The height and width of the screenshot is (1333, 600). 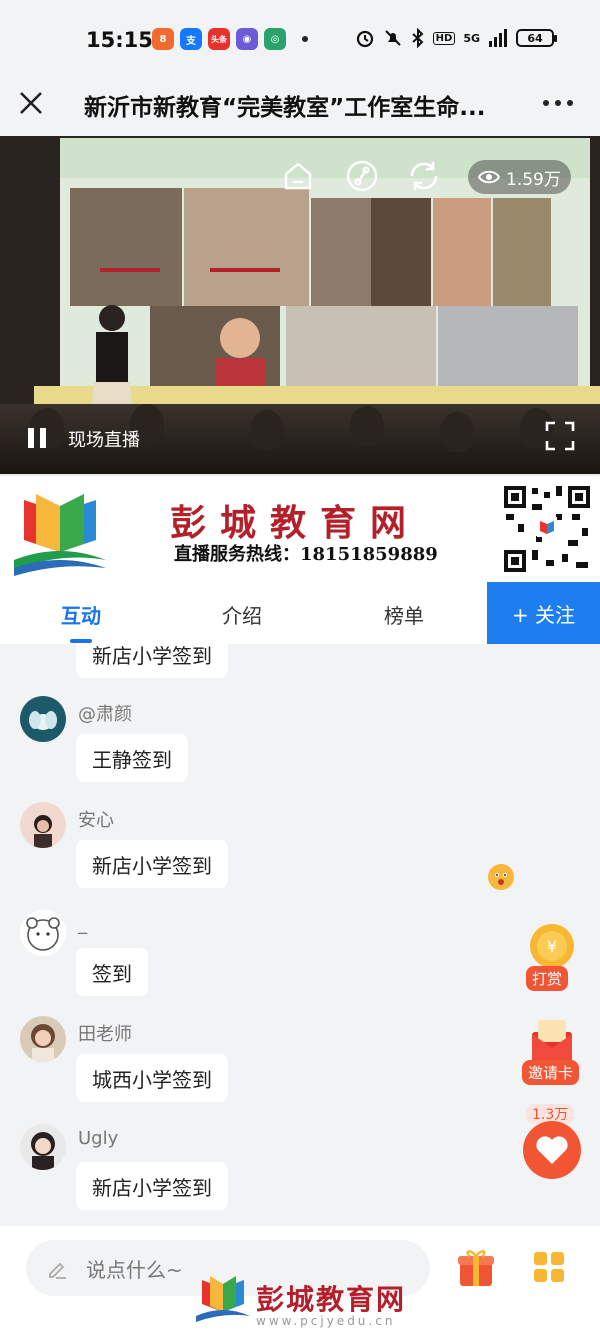 What do you see at coordinates (43, 1147) in the screenshot?
I see `portrait-avatar` at bounding box center [43, 1147].